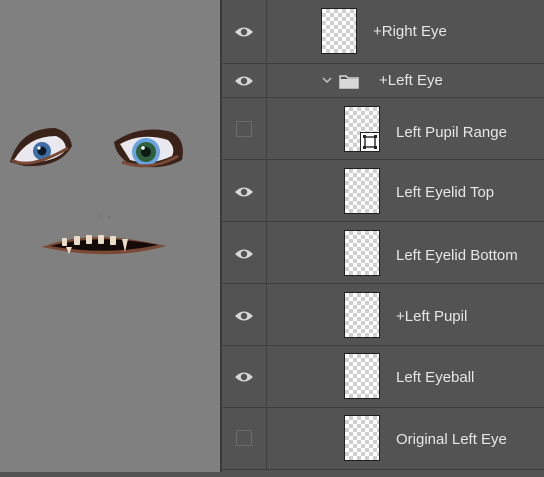 The height and width of the screenshot is (477, 544). I want to click on layer-name: Left Eyelid Top, so click(445, 192).